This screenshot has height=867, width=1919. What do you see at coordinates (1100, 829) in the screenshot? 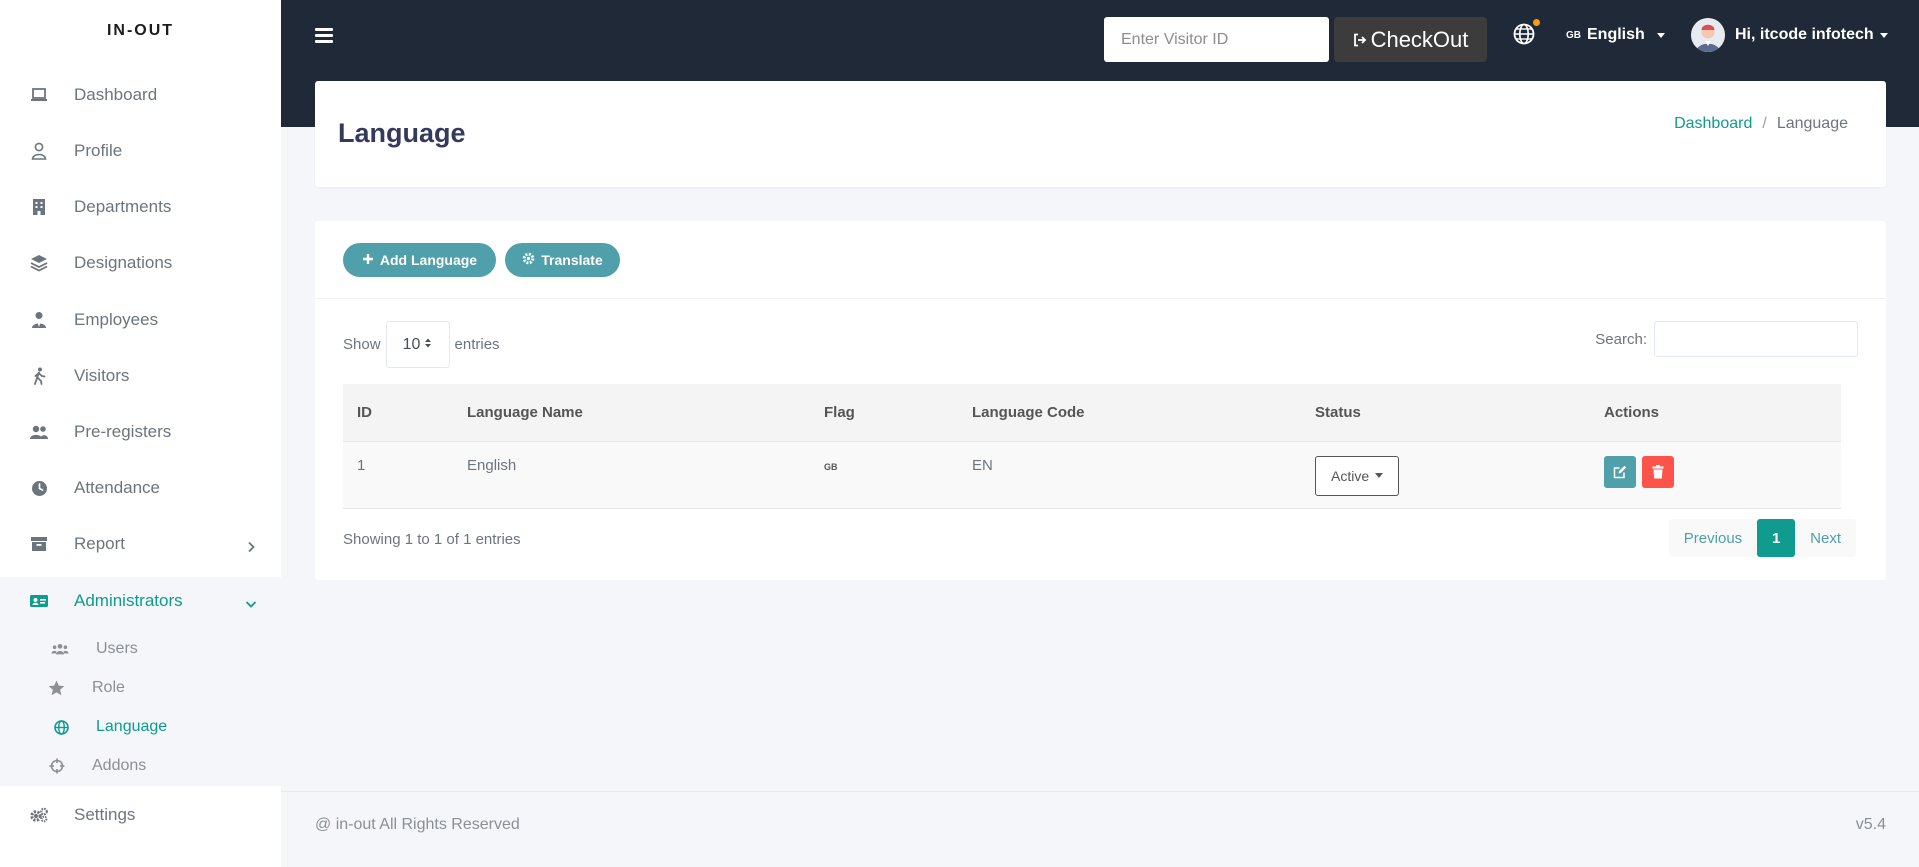
I see `footer: @ in-out All Rights Reserved v5.4` at bounding box center [1100, 829].